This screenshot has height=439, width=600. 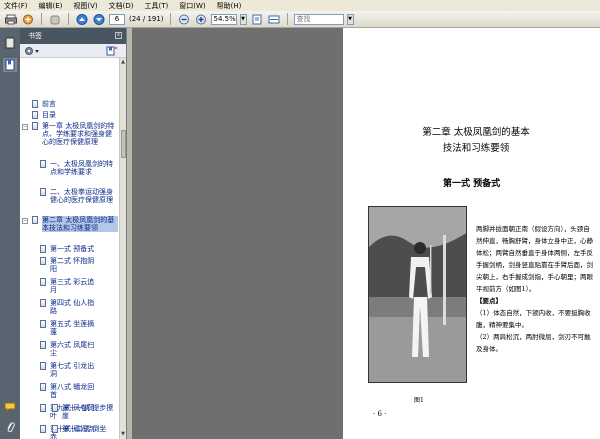 What do you see at coordinates (117, 19) in the screenshot?
I see `page-number-input: 6` at bounding box center [117, 19].